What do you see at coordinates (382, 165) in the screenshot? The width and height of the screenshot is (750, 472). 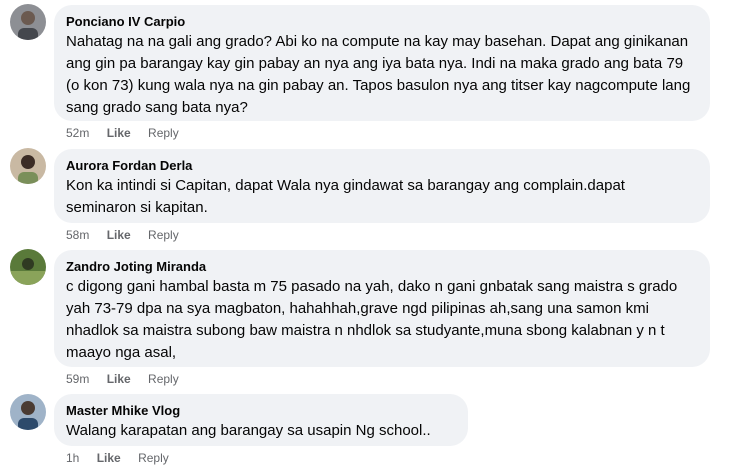 I see `comment-author: Aurora Fordan Derla` at bounding box center [382, 165].